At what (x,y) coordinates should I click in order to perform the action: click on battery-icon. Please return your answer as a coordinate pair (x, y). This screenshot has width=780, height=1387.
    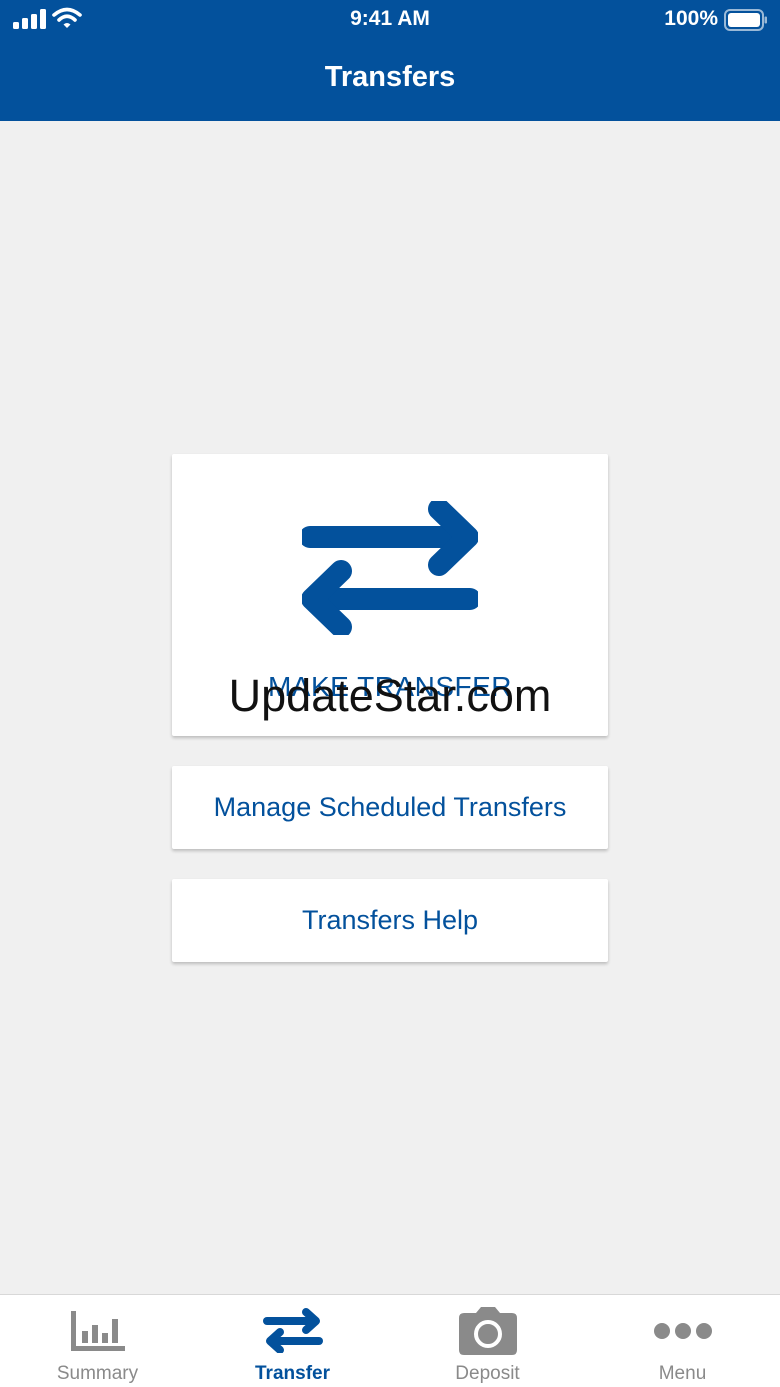
    Looking at the image, I should click on (745, 20).